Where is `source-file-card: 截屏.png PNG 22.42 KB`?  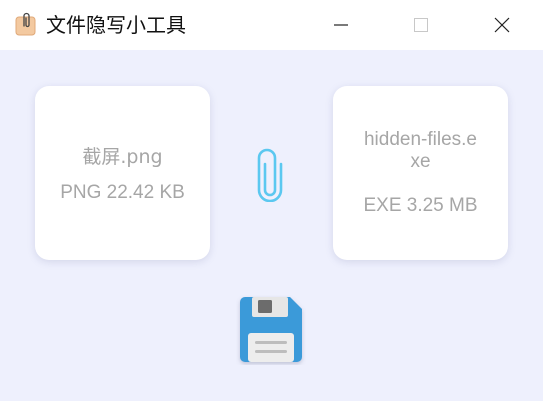 source-file-card: 截屏.png PNG 22.42 KB is located at coordinates (122, 173).